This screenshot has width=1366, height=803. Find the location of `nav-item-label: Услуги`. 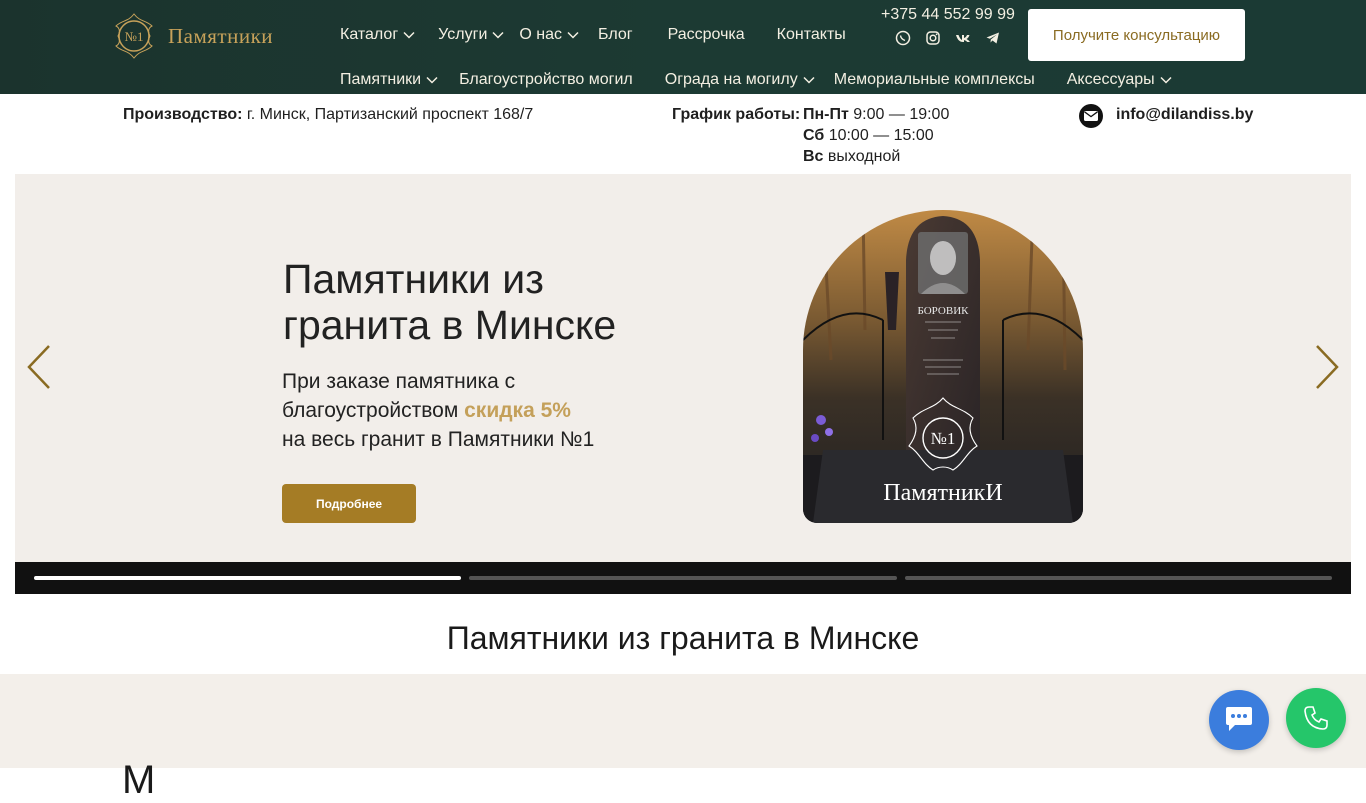

nav-item-label: Услуги is located at coordinates (463, 34).